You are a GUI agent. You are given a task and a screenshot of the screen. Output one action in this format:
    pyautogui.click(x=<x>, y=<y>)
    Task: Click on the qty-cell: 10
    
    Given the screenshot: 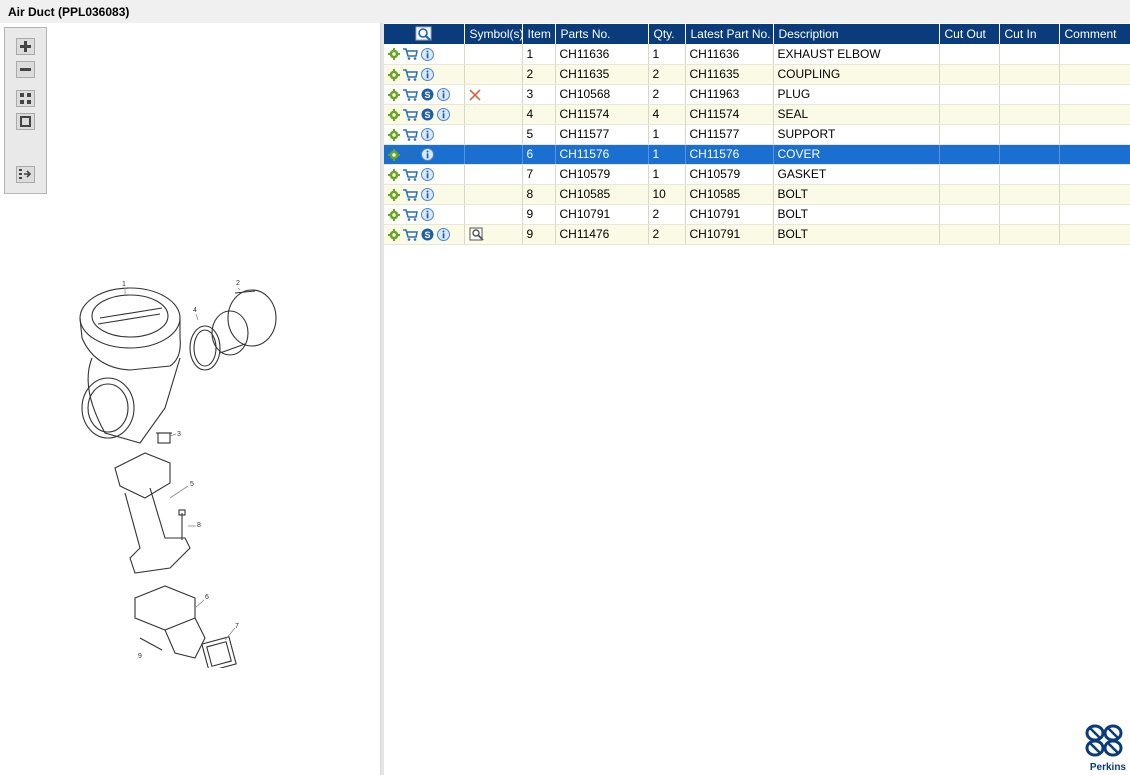 What is the action you would take?
    pyautogui.click(x=667, y=194)
    